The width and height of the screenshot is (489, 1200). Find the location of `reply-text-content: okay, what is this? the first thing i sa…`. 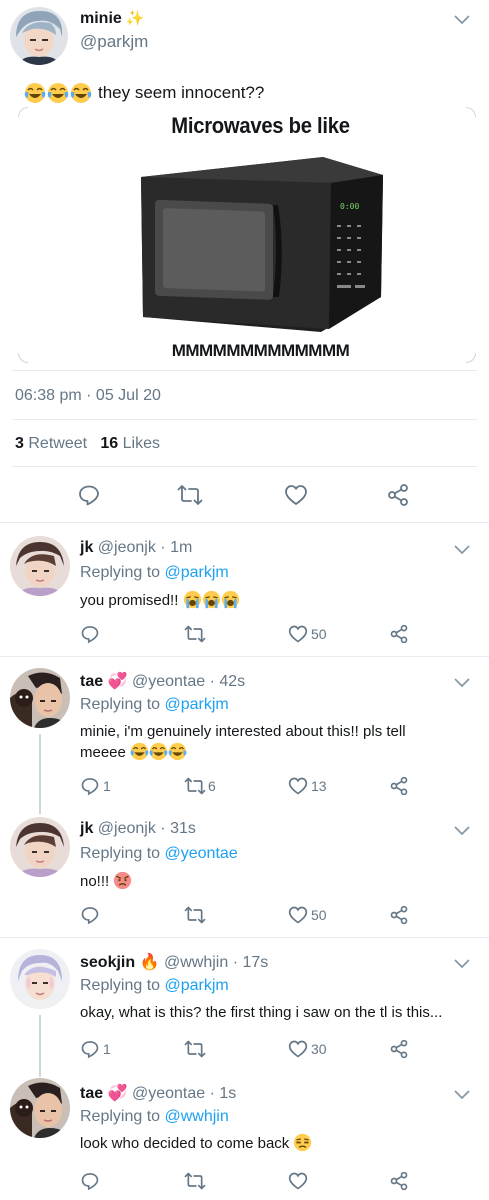

reply-text-content: okay, what is this? the first thing i sa… is located at coordinates (261, 1012).